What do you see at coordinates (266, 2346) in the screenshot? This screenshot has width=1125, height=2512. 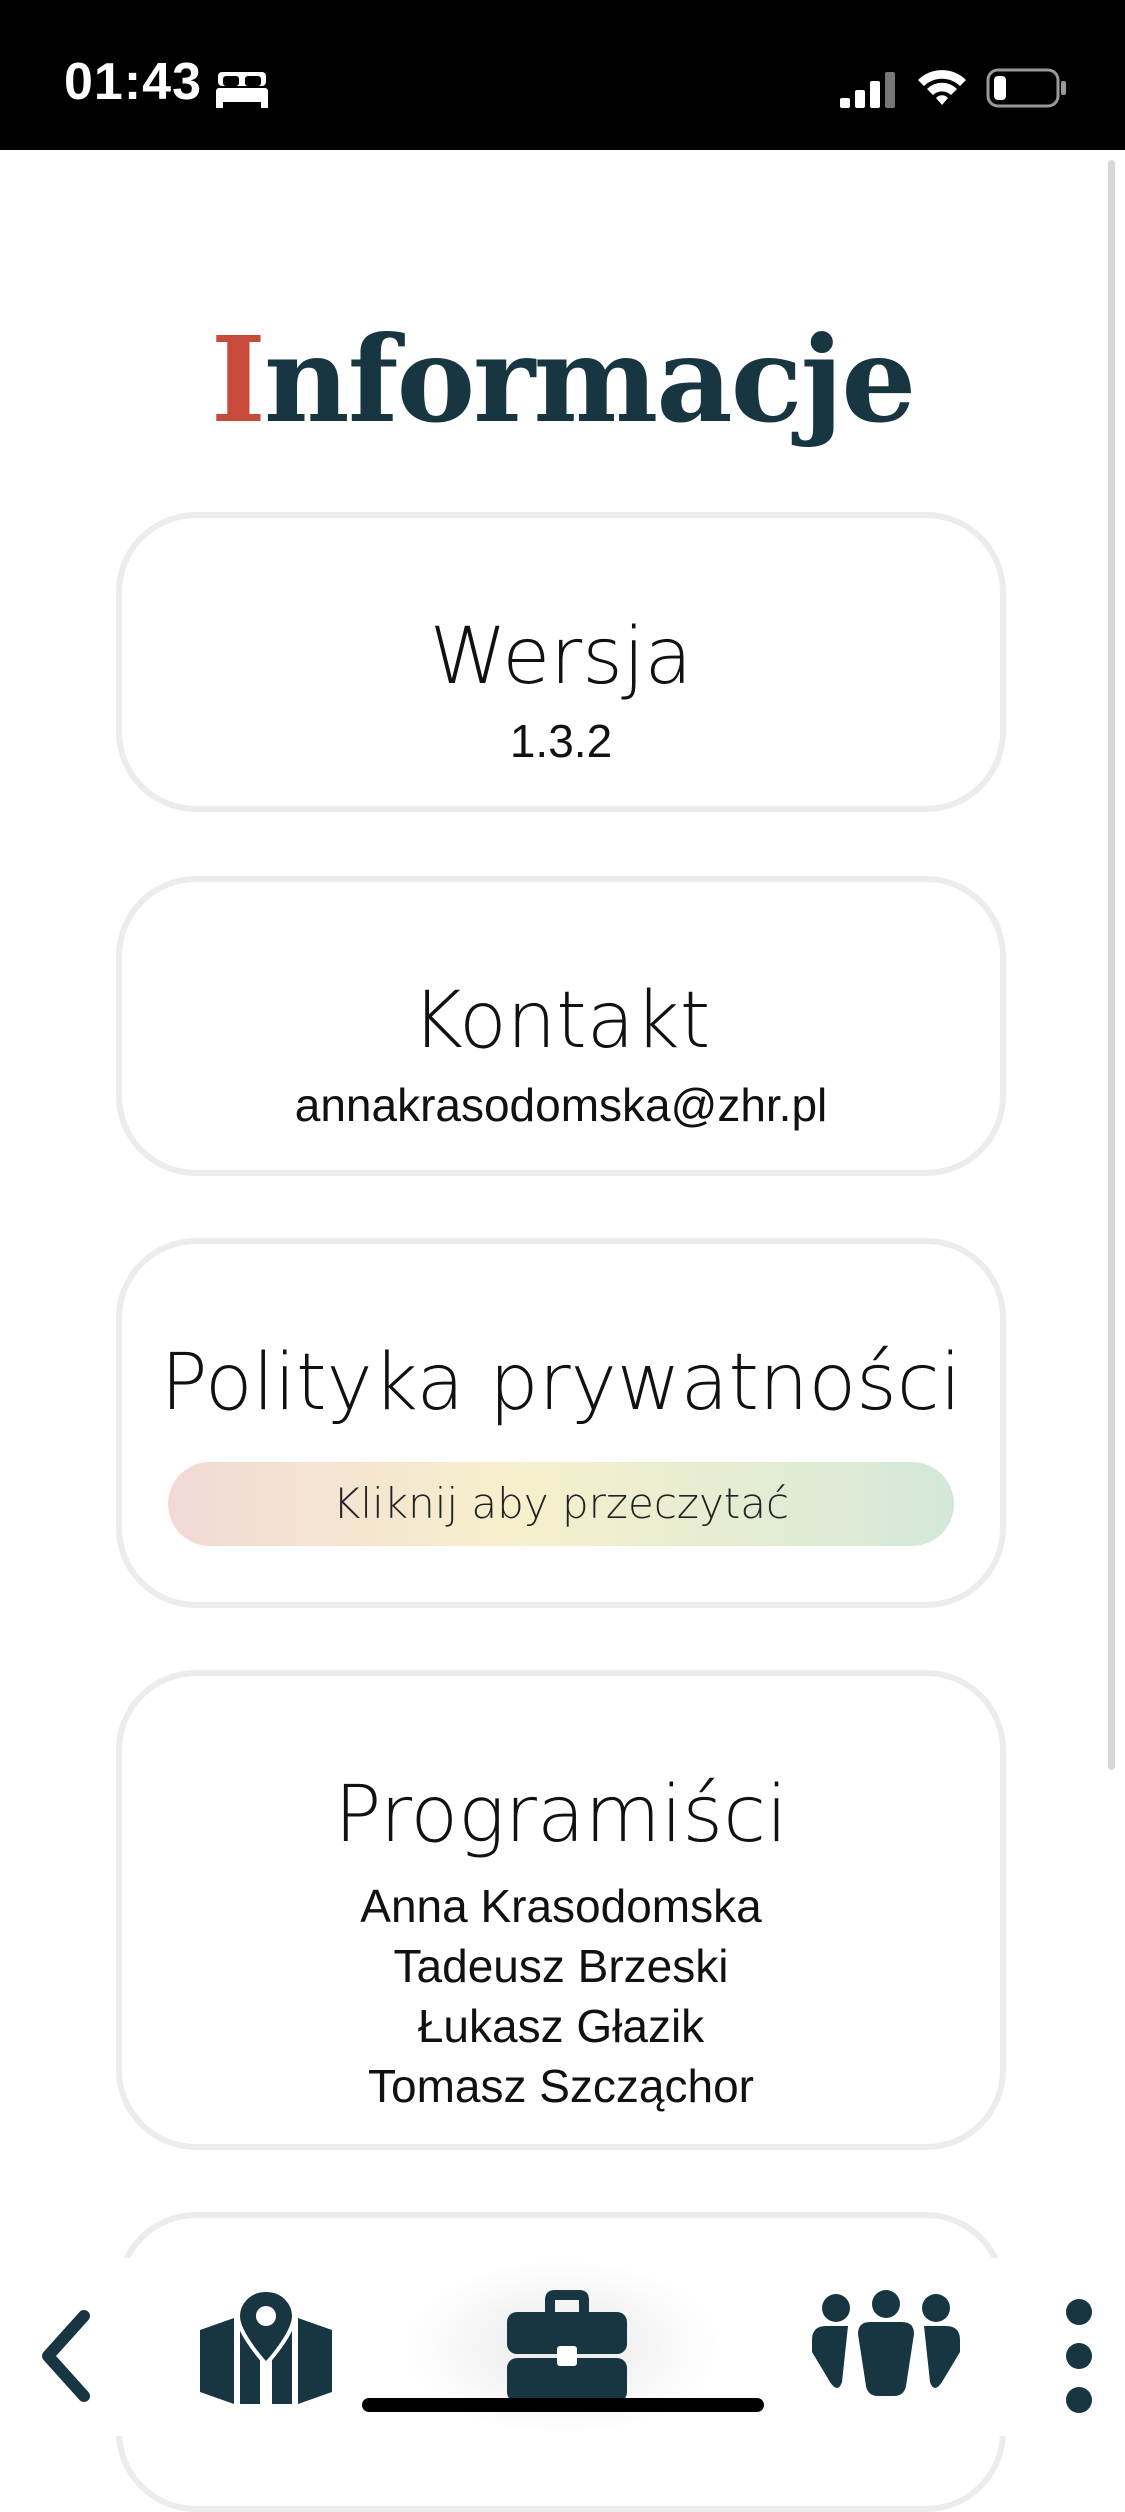 I see `map-icon` at bounding box center [266, 2346].